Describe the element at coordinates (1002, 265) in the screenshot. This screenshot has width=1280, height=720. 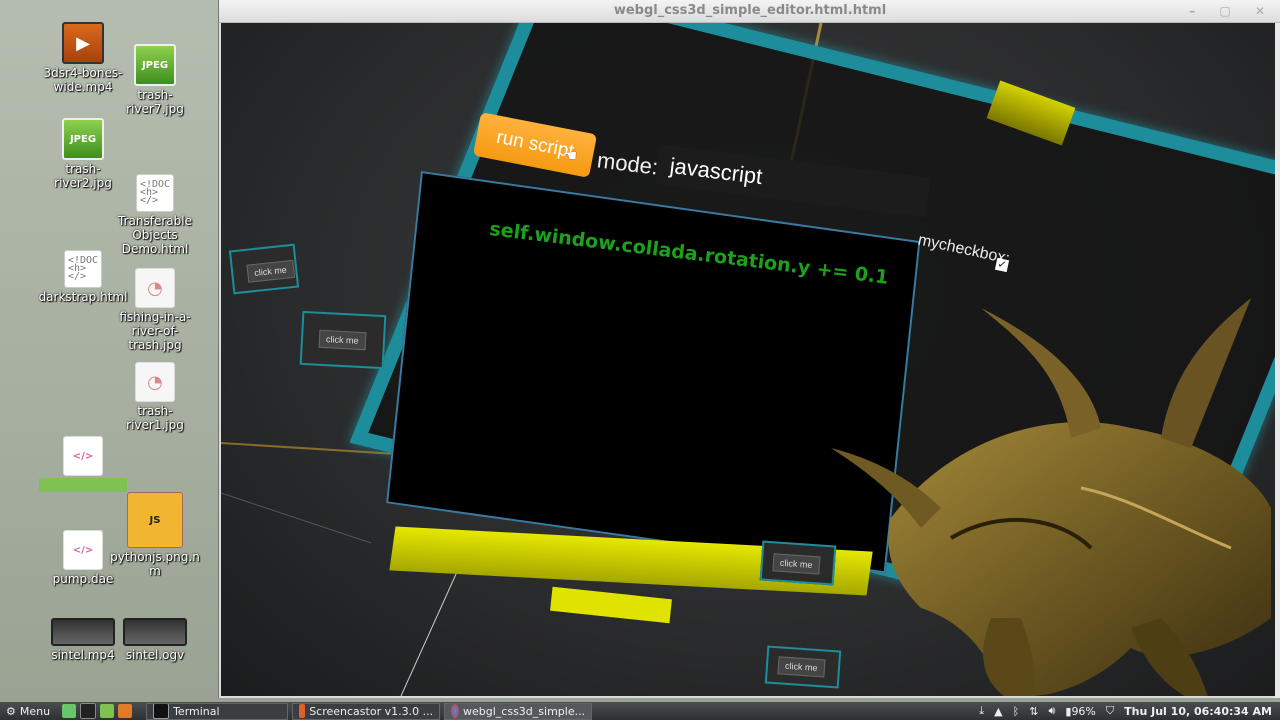
I see `my-checkbox: ✓` at that location.